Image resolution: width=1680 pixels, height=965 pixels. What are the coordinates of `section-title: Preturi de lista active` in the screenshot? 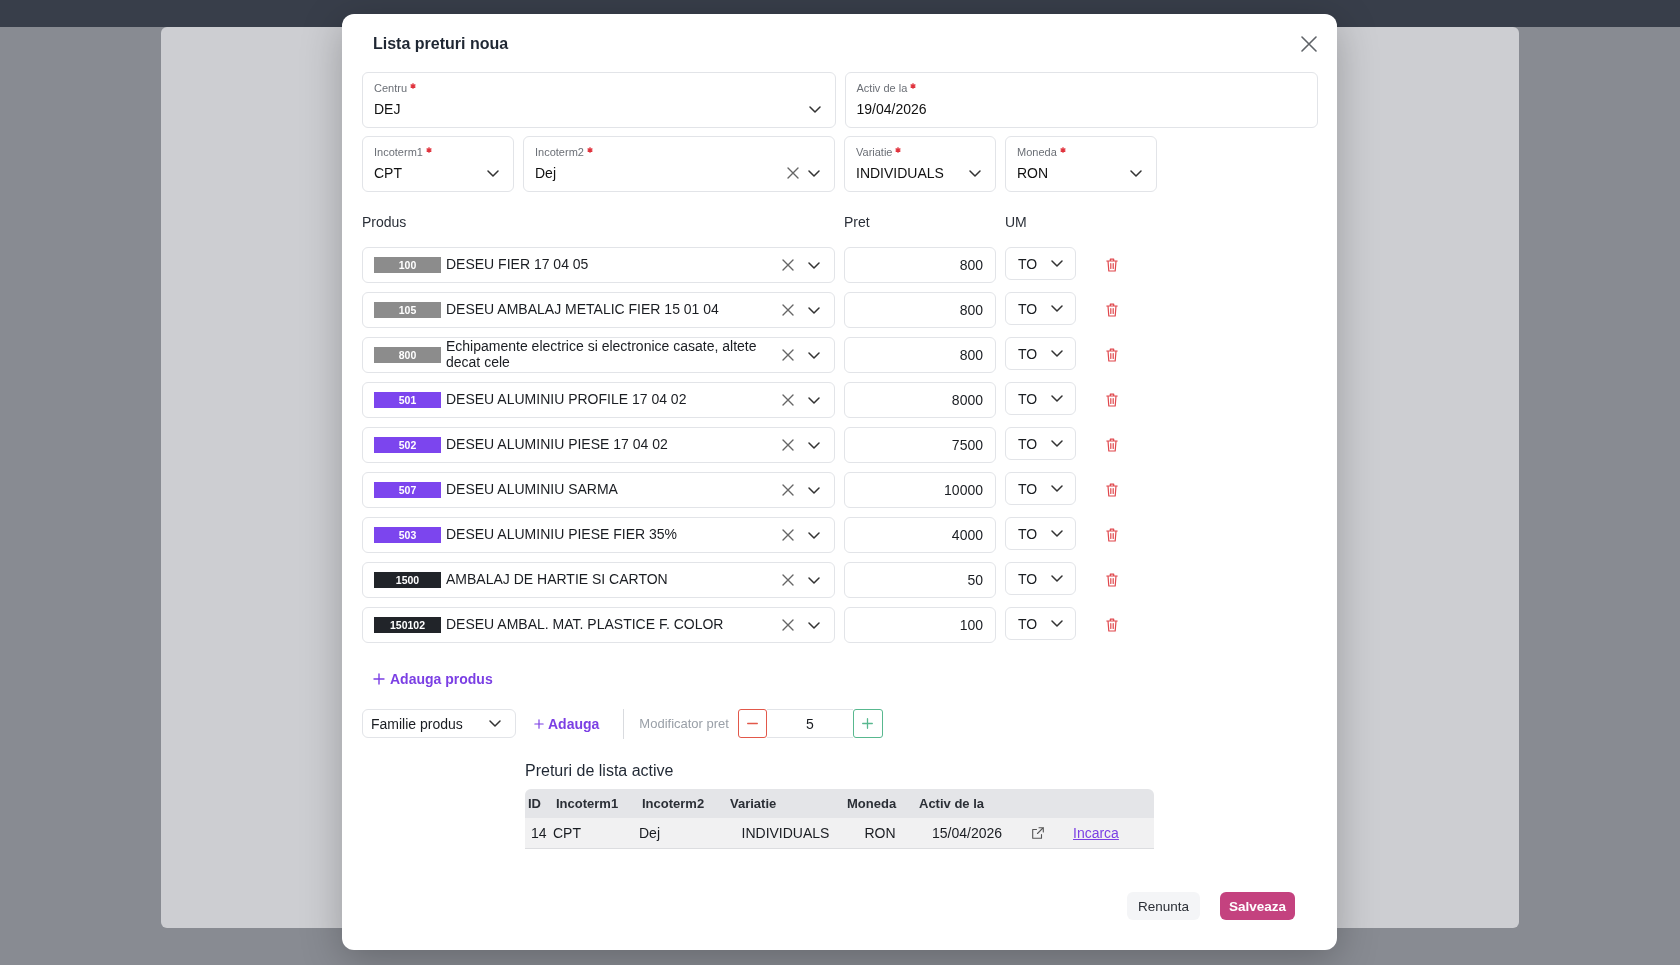 It's located at (600, 771).